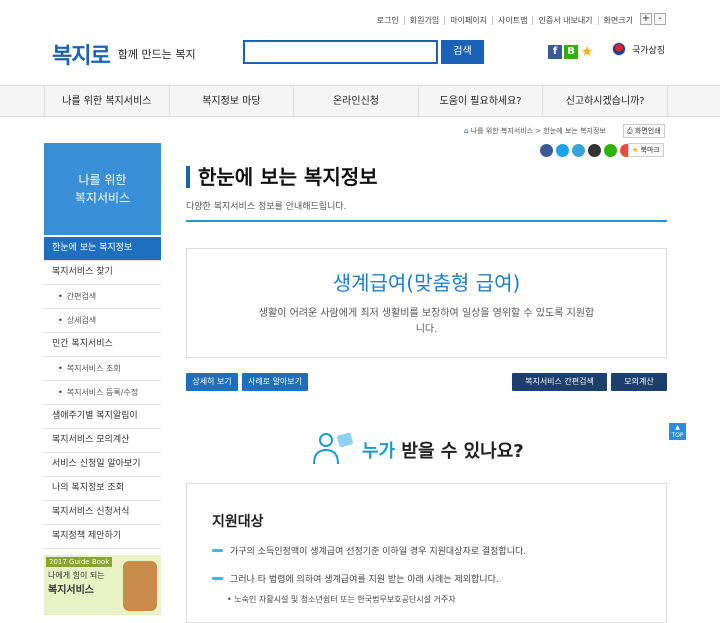  What do you see at coordinates (559, 382) in the screenshot?
I see `simple-search-button: 복지서비스 간편검색` at bounding box center [559, 382].